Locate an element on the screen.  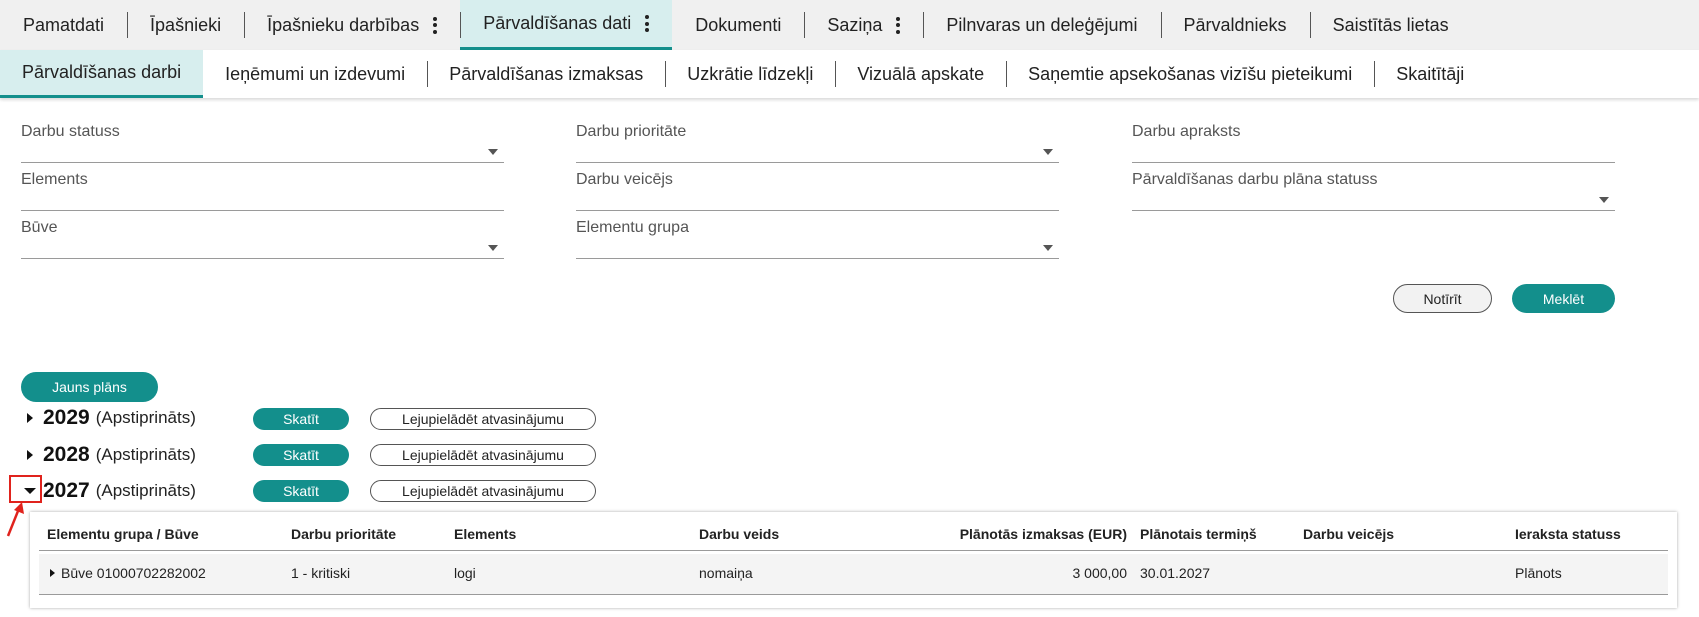
plan-row-2029: 2029 (Apstiprināts) is located at coordinates (108, 418).